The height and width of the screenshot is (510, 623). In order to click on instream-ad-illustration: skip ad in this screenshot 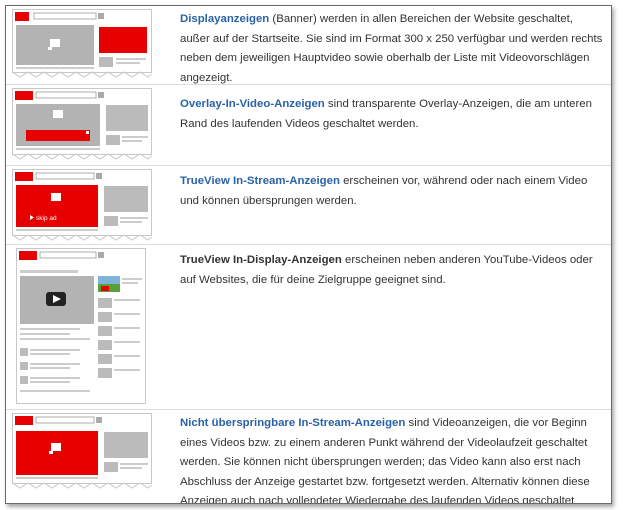, I will do `click(82, 205)`.